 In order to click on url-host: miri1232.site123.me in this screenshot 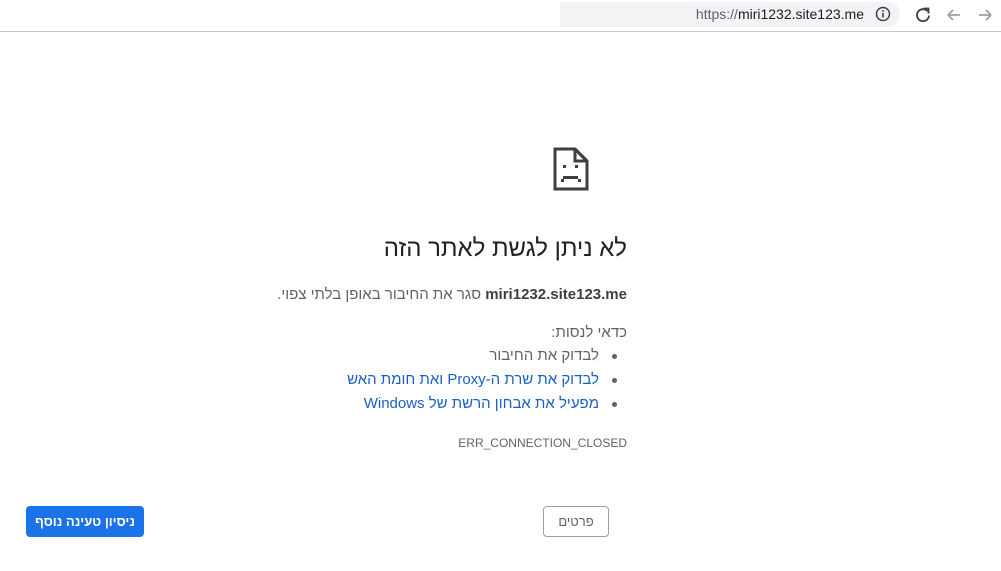, I will do `click(800, 14)`.